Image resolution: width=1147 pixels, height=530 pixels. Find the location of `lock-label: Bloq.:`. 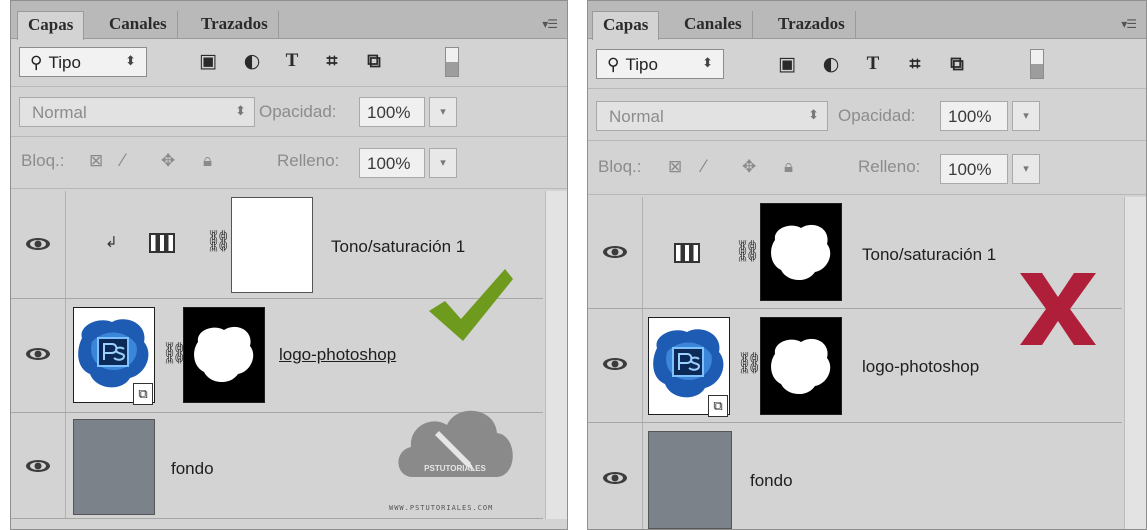

lock-label: Bloq.: is located at coordinates (43, 160).